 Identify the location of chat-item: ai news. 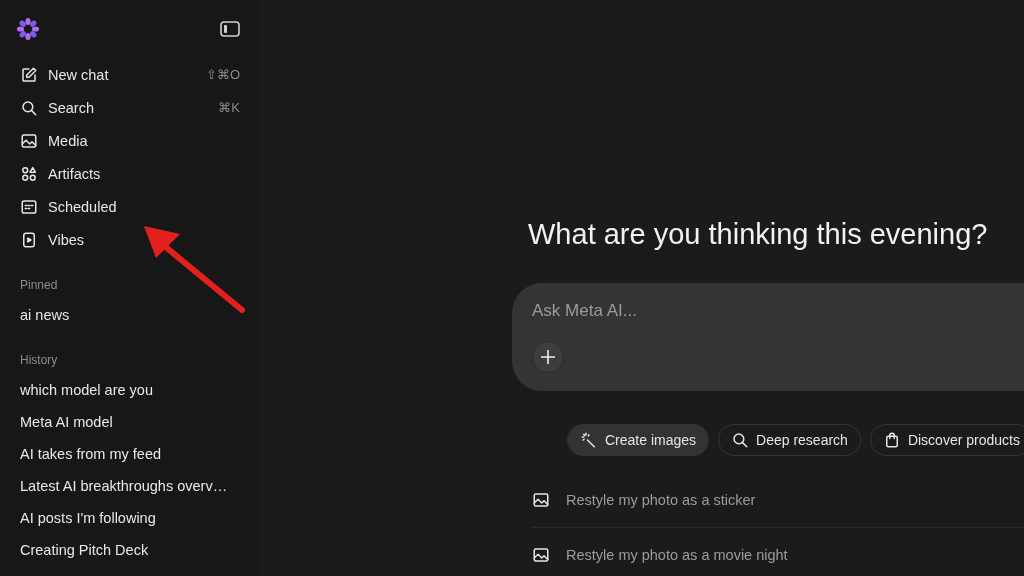
(45, 315).